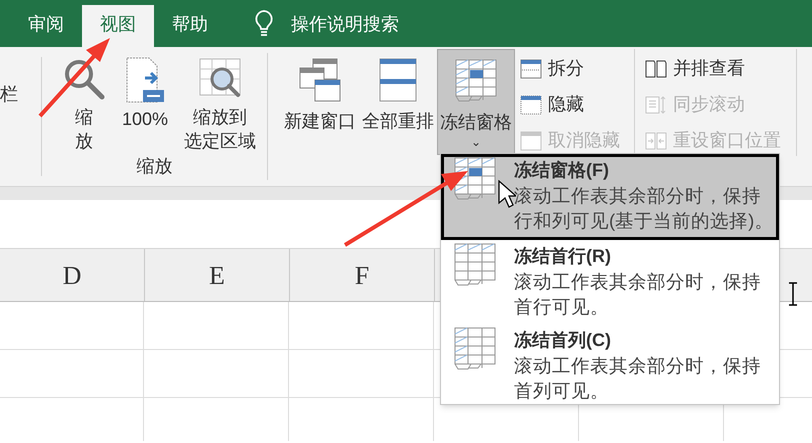  Describe the element at coordinates (145, 105) in the screenshot. I see `zoom-button: 100%` at that location.